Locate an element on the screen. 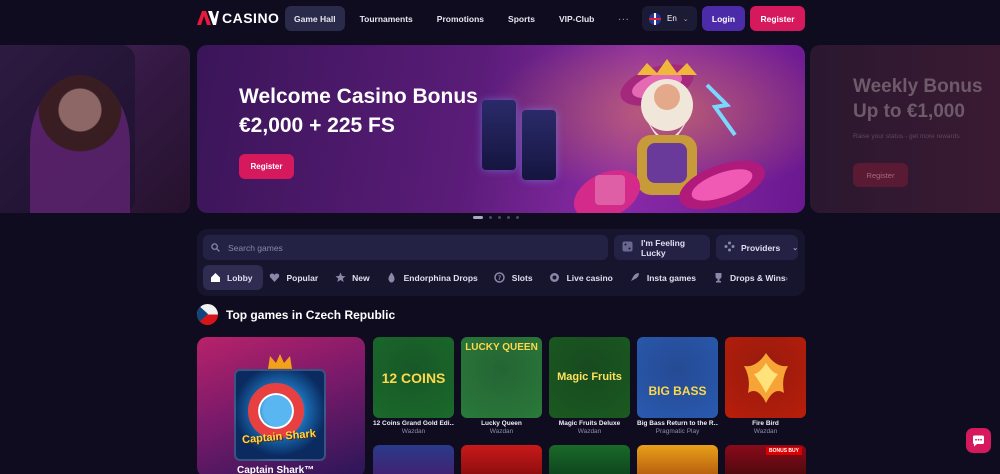 The height and width of the screenshot is (474, 1000). chevron-right-icon: › is located at coordinates (786, 278).